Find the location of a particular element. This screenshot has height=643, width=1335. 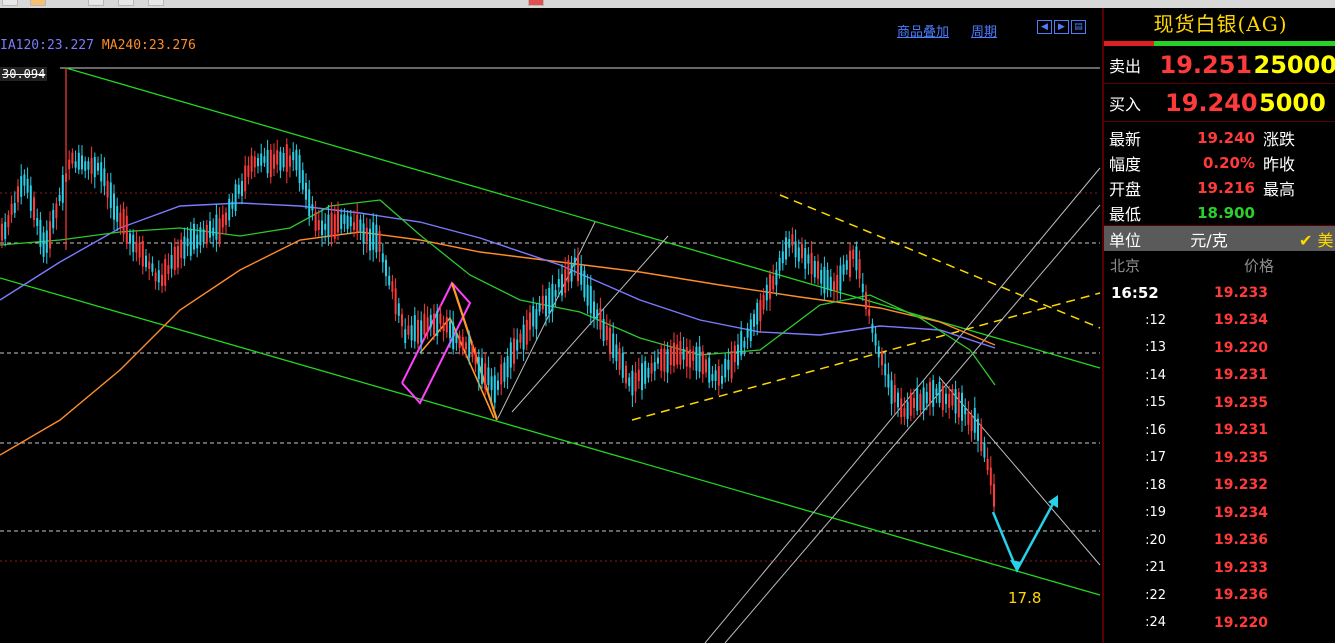

tick-price: 19.233 is located at coordinates (1240, 567).